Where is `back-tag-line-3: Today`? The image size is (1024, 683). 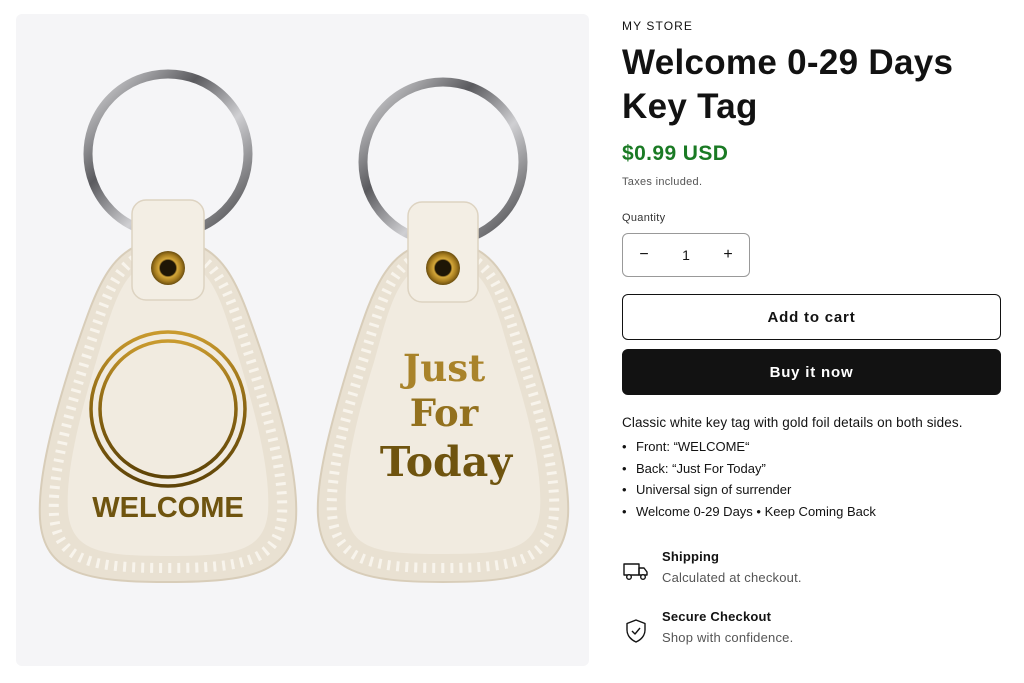 back-tag-line-3: Today is located at coordinates (446, 462).